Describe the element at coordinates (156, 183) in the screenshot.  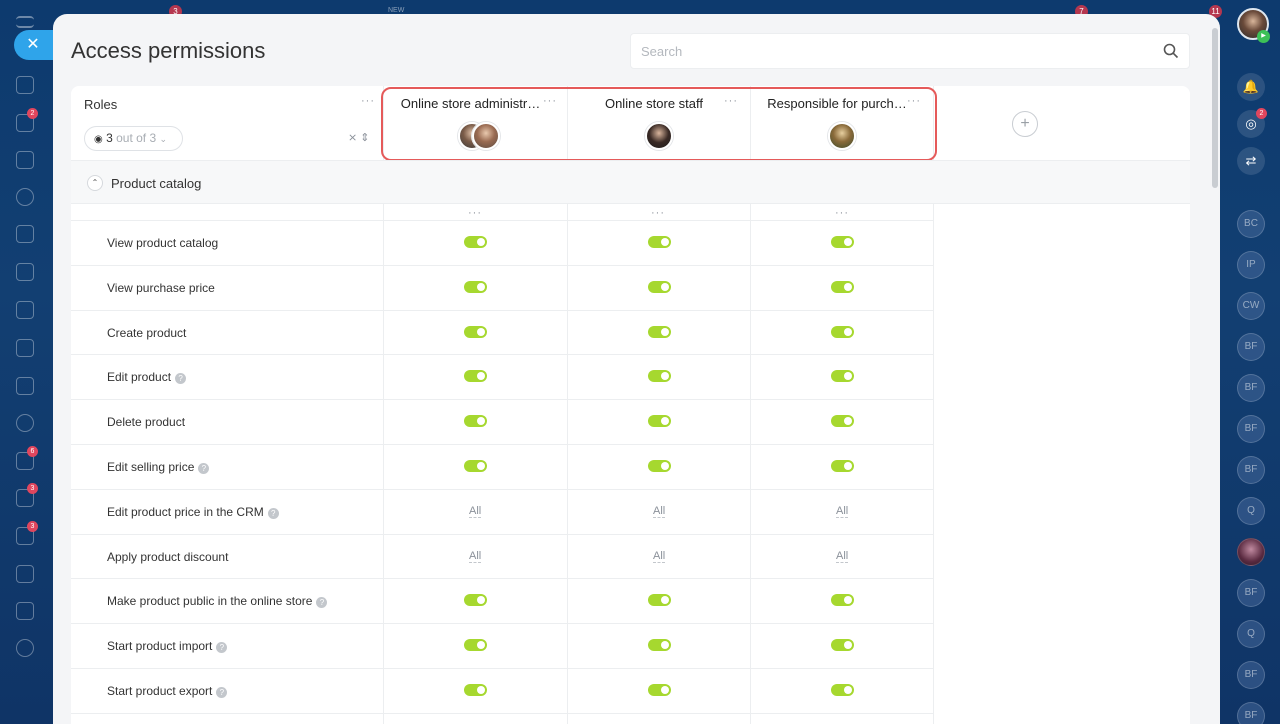
I see `section-title: Product catalog` at that location.